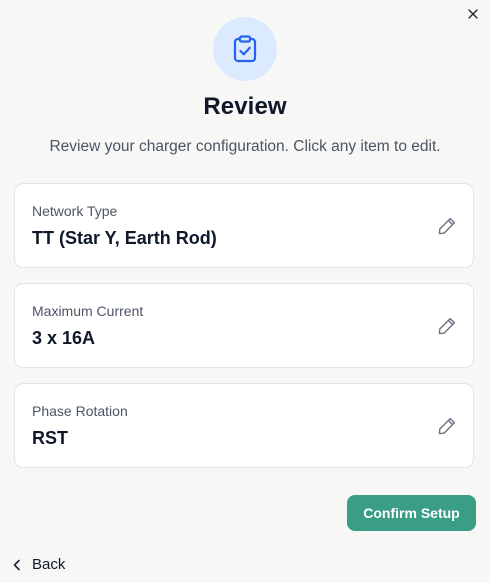 The height and width of the screenshot is (583, 490). Describe the element at coordinates (75, 211) in the screenshot. I see `item-label: Network Type` at that location.